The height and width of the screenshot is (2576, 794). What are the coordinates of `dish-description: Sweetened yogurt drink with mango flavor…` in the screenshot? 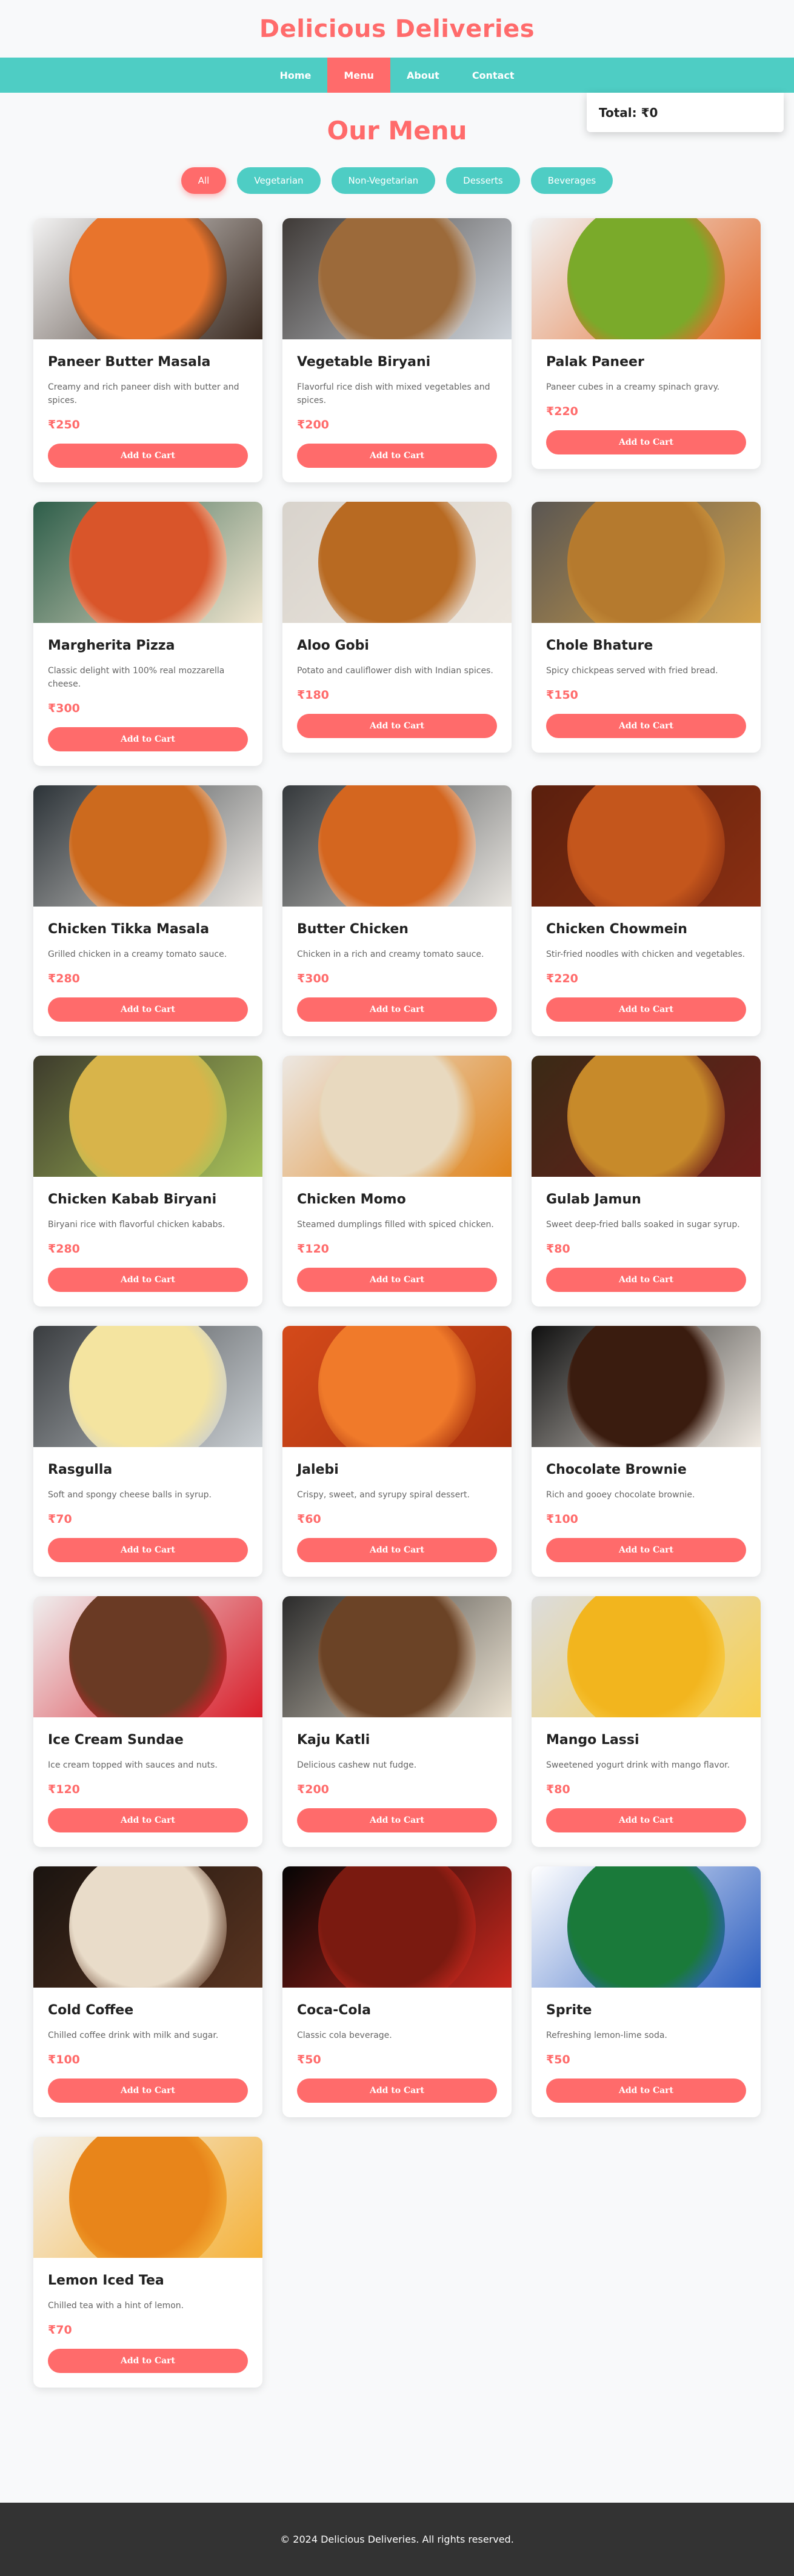 It's located at (638, 1765).